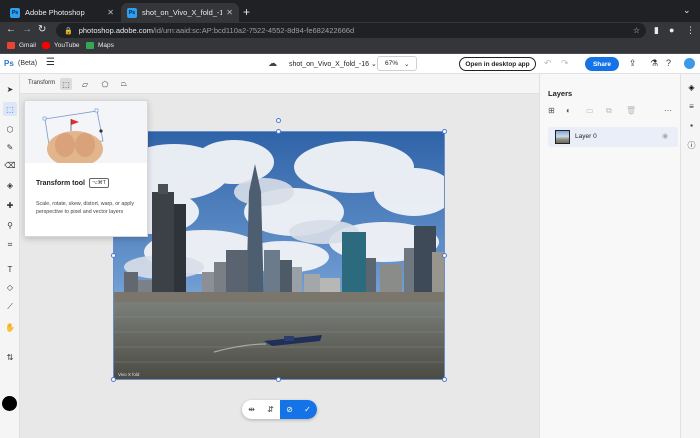 This screenshot has width=700, height=438. I want to click on avatar, so click(689, 63).